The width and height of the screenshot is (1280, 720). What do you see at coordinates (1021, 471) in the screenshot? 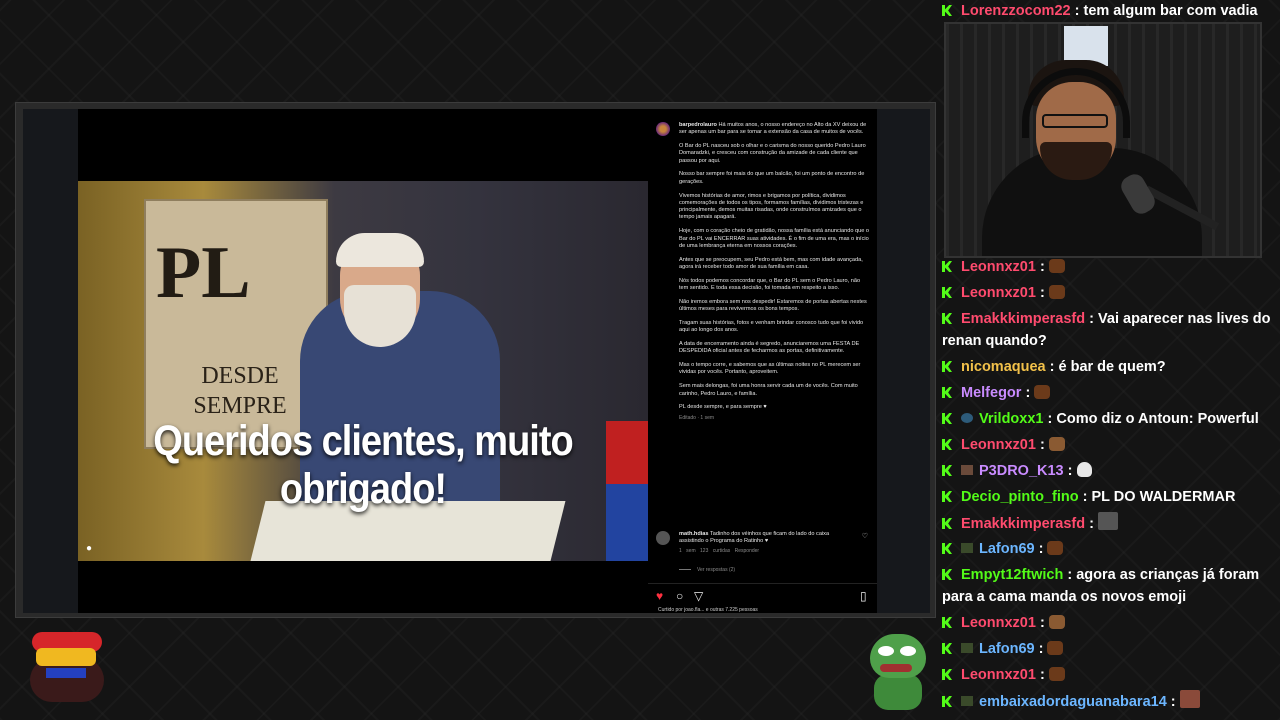
I see `chat-username: P3DRO_K13` at bounding box center [1021, 471].